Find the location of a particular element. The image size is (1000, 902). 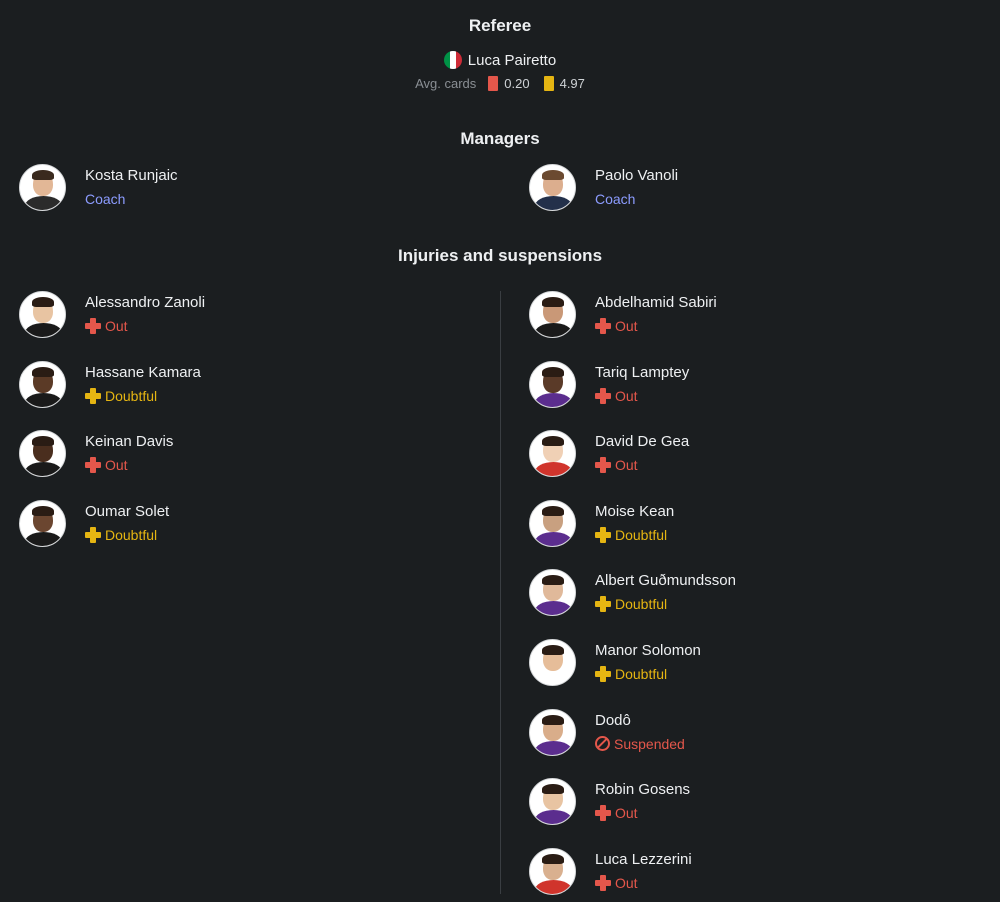

injury-list-item: Manor Solomon Doubtful is located at coordinates (615, 662).